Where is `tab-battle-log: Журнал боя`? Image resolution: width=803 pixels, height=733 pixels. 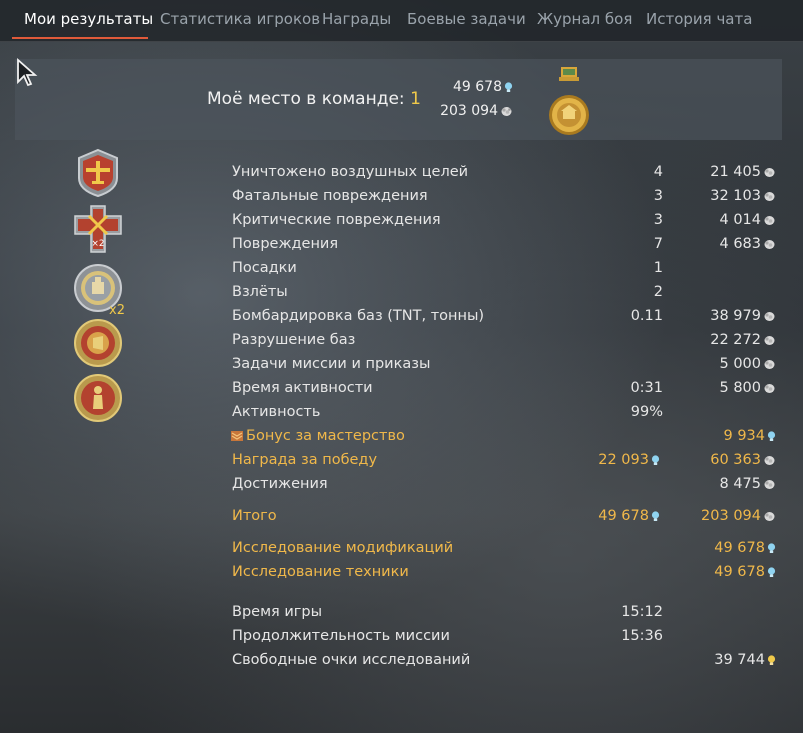
tab-battle-log: Журнал боя is located at coordinates (584, 19).